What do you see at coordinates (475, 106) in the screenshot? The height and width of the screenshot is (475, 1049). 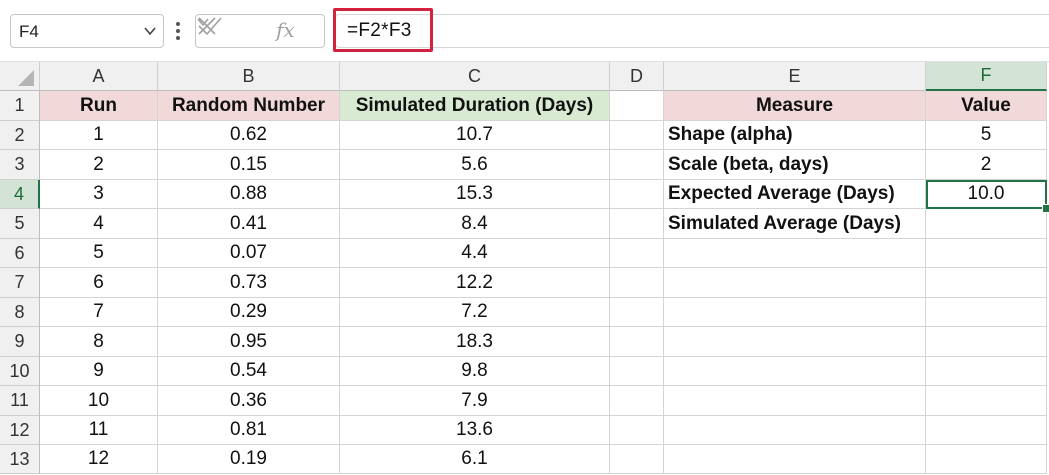 I see `sim-header-2: Simulated Duration (Days)` at bounding box center [475, 106].